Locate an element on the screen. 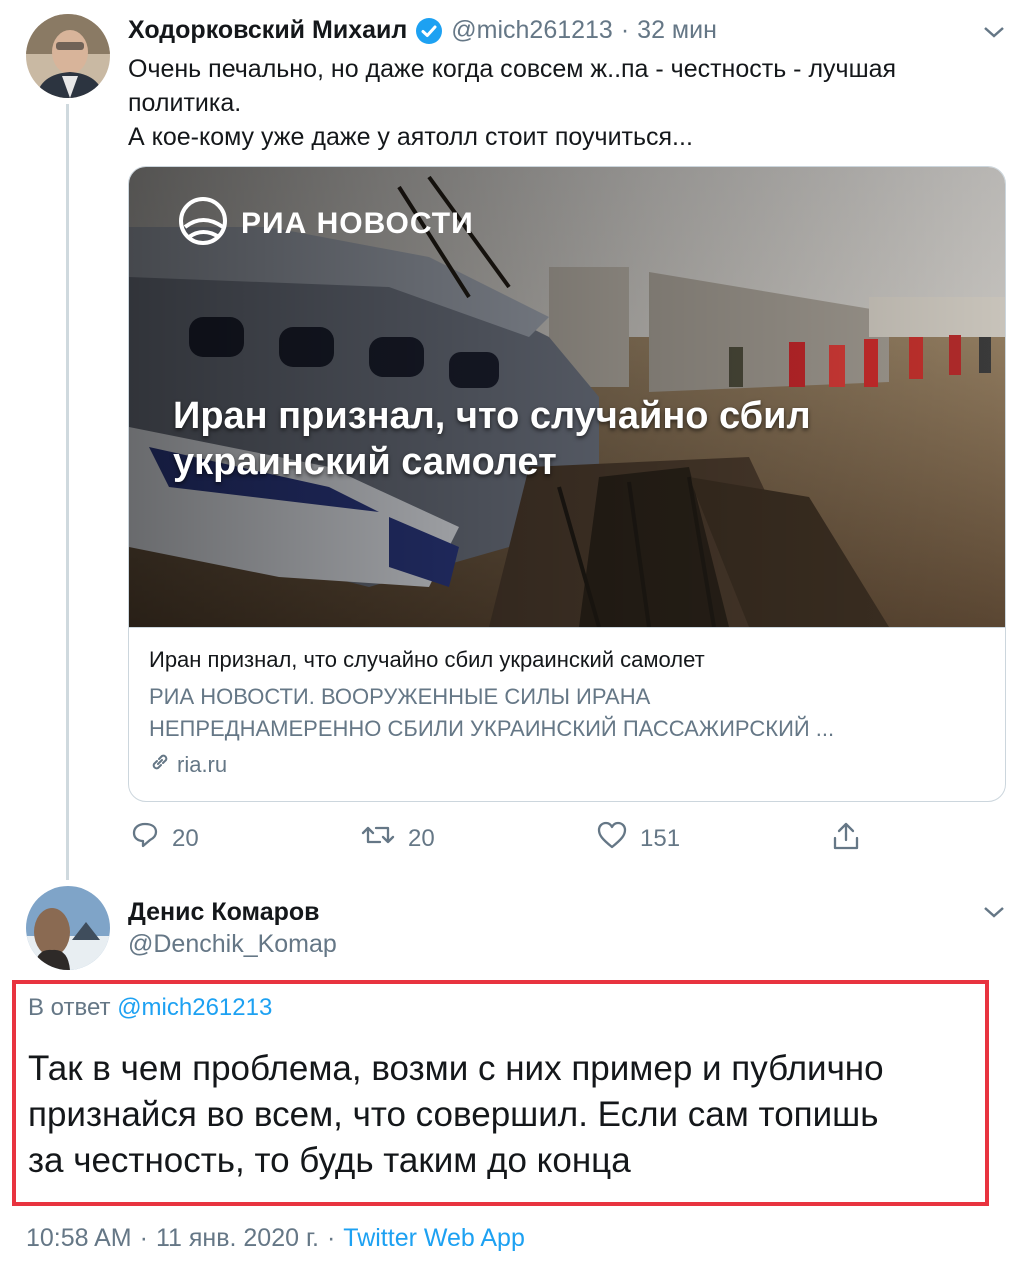 Image resolution: width=1026 pixels, height=1280 pixels. tweet2-time: 10:58 AM is located at coordinates (79, 1238).